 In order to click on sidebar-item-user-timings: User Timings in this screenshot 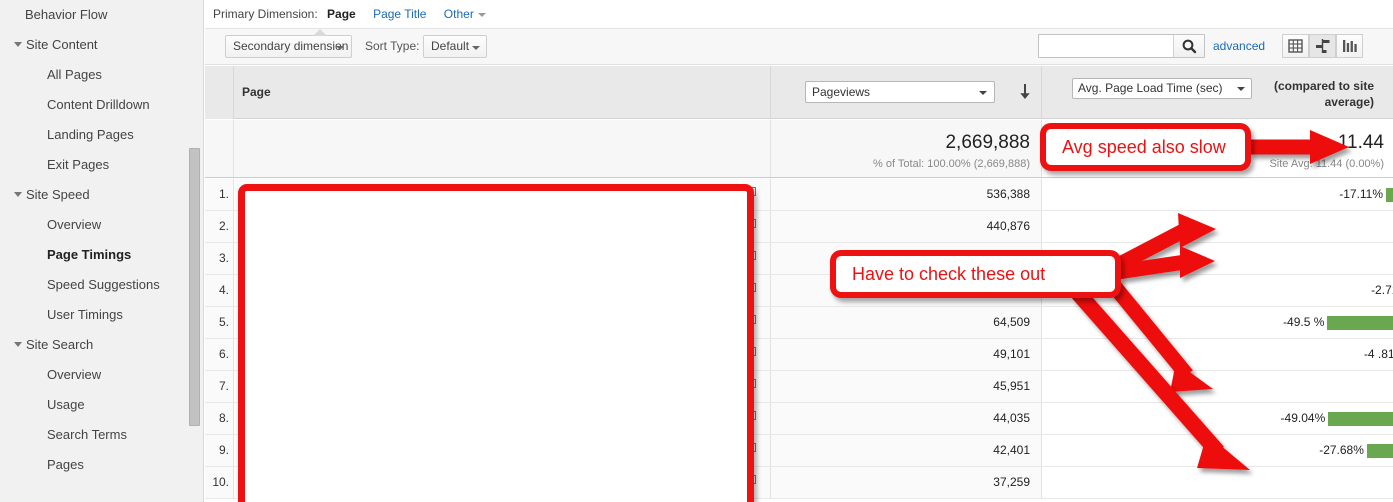, I will do `click(101, 315)`.